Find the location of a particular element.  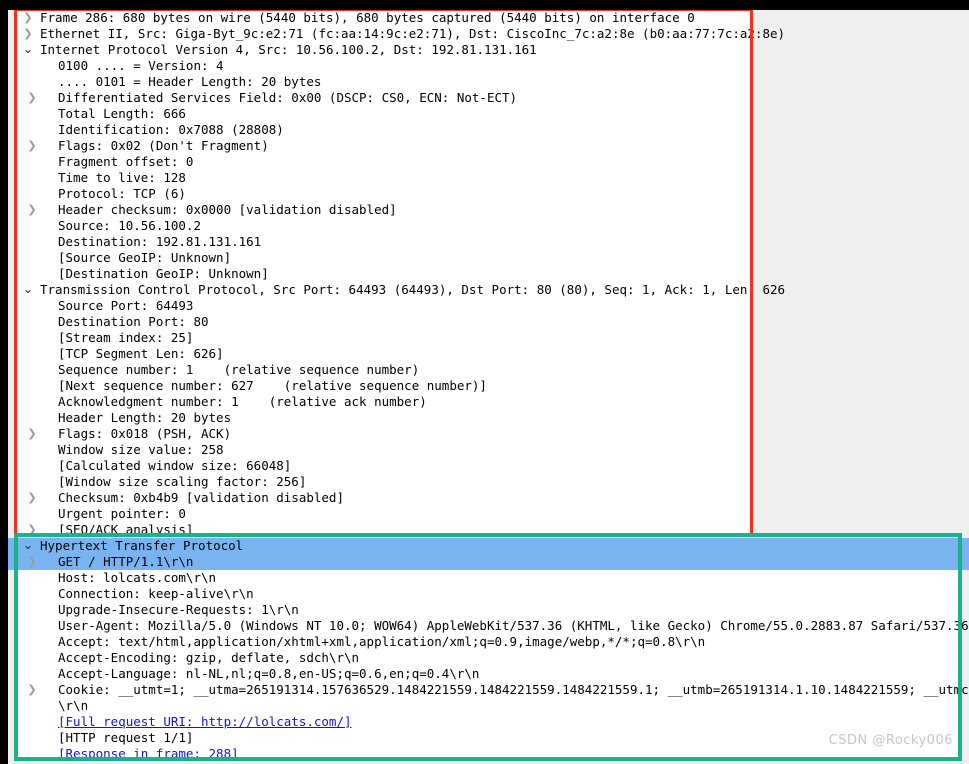

tree-row: Host: lolcats.com\r\n is located at coordinates (484, 578).